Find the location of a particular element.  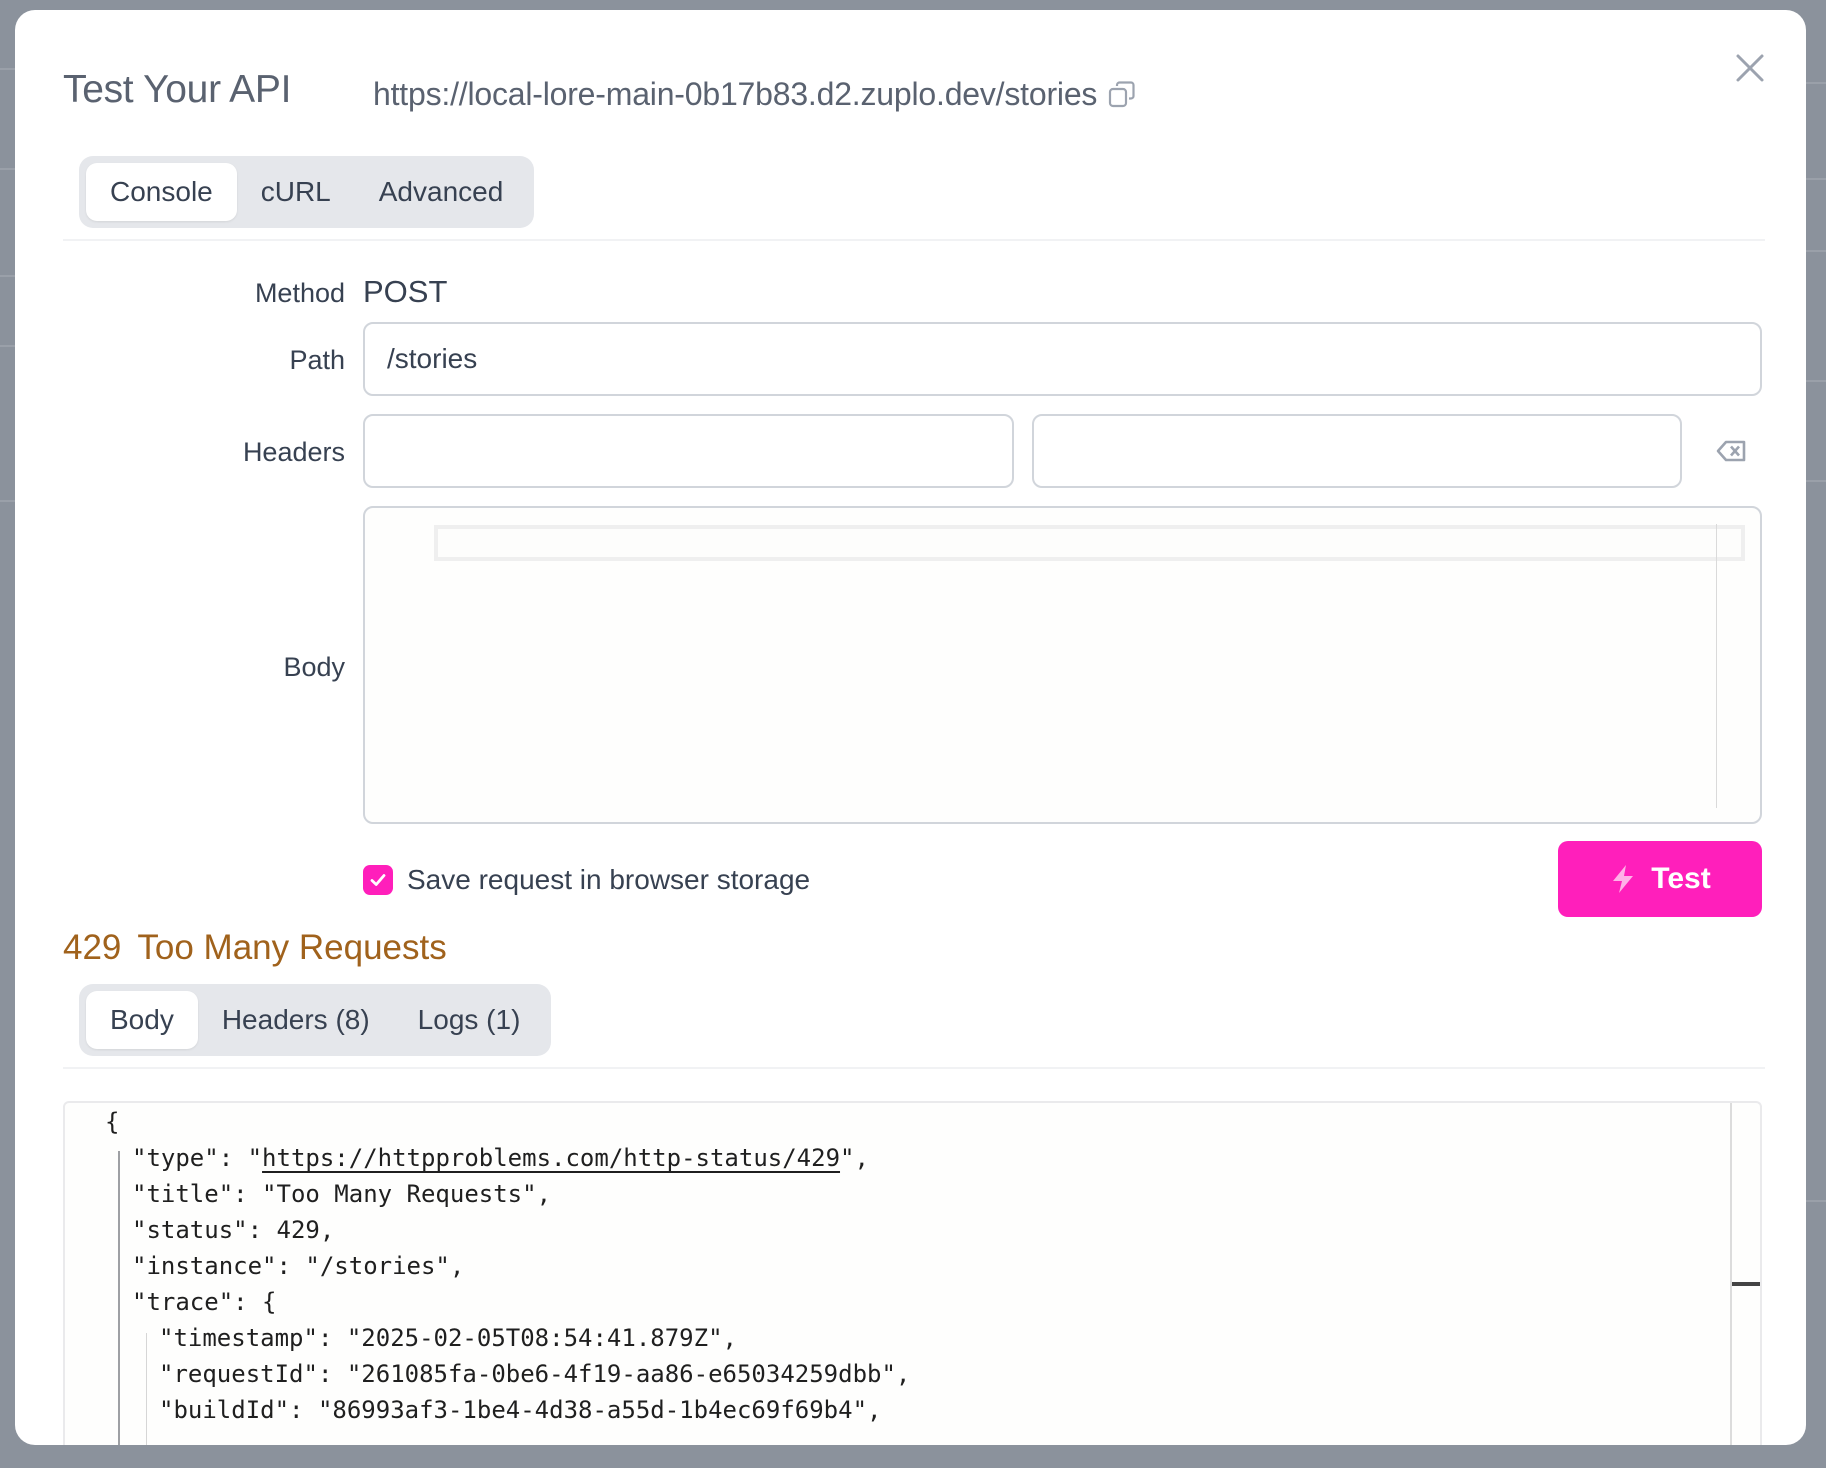

test-button-label: Test is located at coordinates (1681, 878).